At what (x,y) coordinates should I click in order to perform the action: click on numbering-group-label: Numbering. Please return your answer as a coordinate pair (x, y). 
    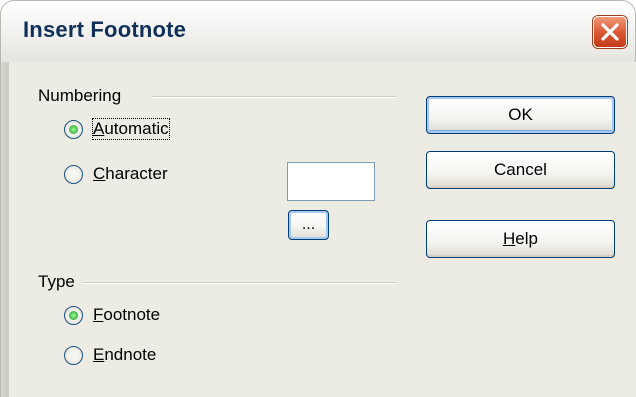
    Looking at the image, I should click on (80, 95).